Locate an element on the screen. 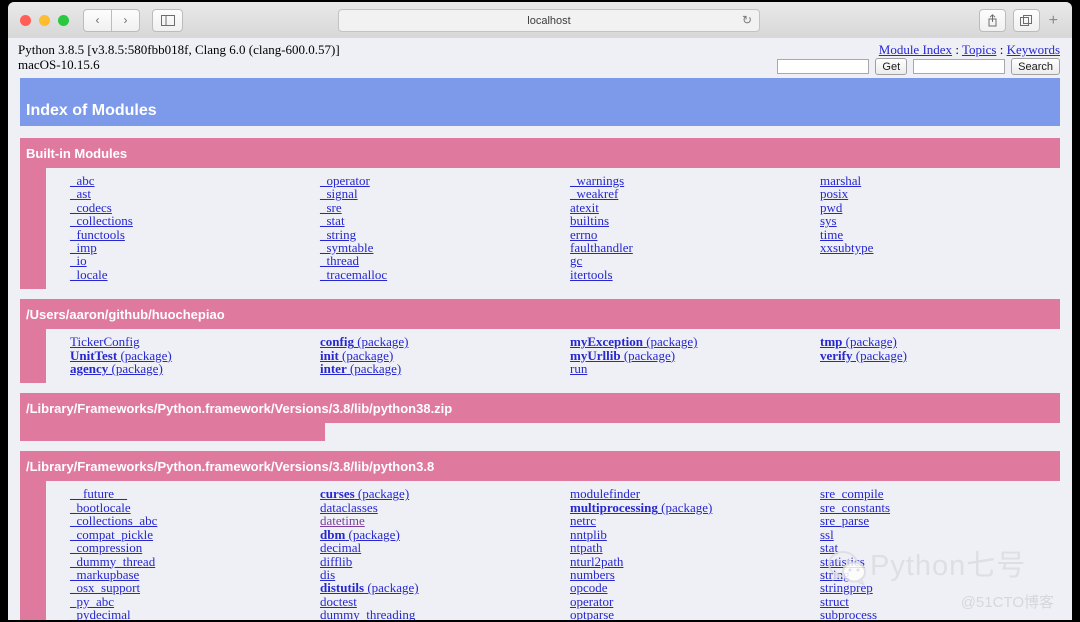 The height and width of the screenshot is (622, 1080). address-bar: localhost ↻ is located at coordinates (549, 20).